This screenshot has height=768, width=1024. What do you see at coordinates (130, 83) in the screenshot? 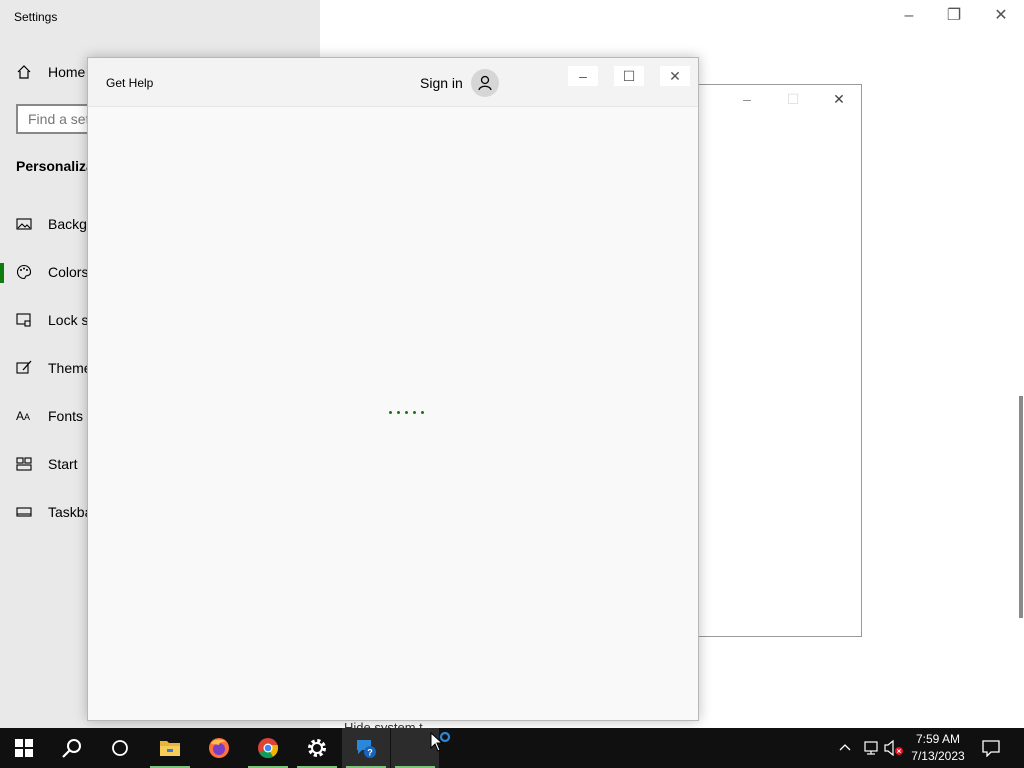
I see `get-help-title: Get Help` at bounding box center [130, 83].